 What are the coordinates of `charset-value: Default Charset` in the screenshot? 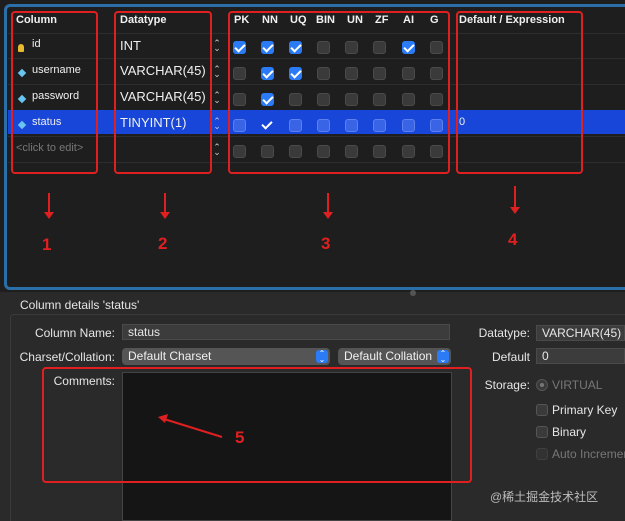 It's located at (170, 356).